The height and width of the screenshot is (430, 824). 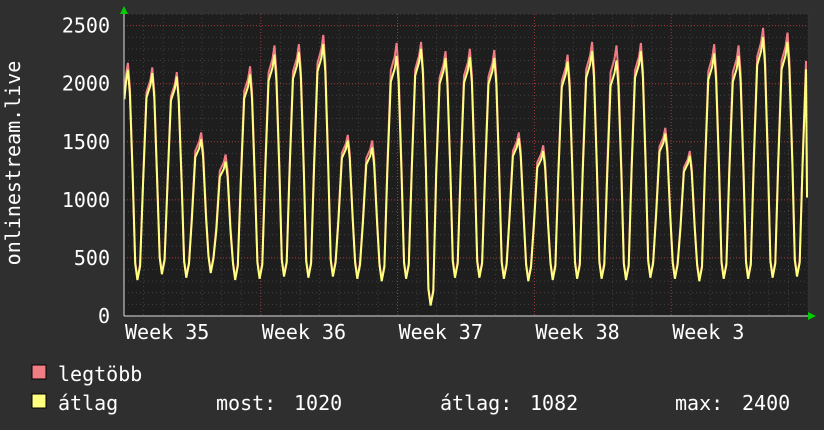 I want to click on x-tick-label: Week 37, so click(x=441, y=332).